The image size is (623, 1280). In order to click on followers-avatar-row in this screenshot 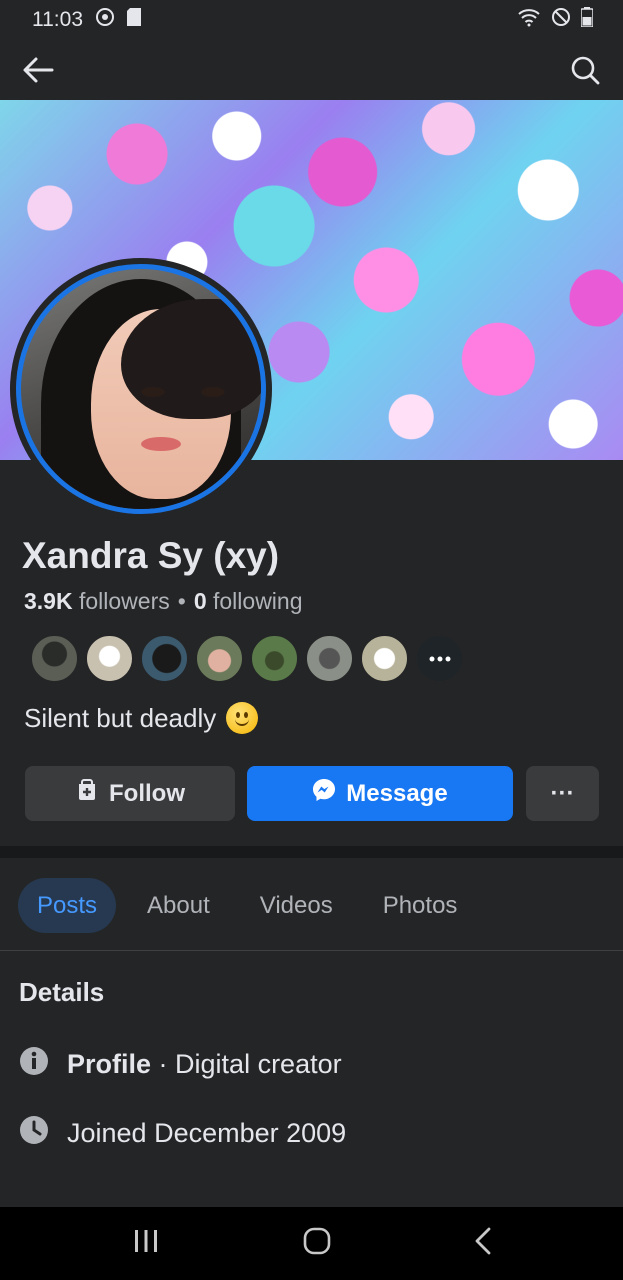, I will do `click(247, 658)`.